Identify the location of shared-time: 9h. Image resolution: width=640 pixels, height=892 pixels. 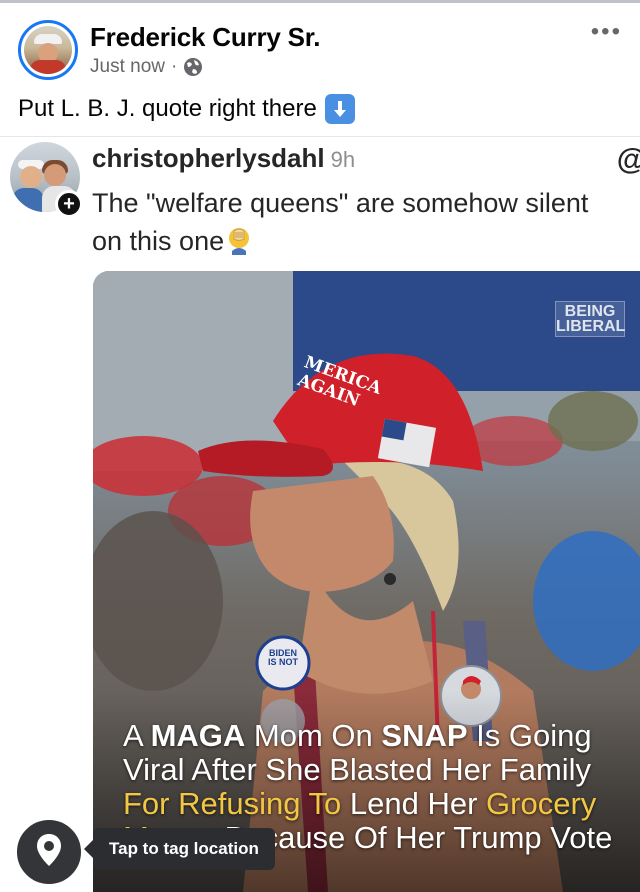
(343, 159).